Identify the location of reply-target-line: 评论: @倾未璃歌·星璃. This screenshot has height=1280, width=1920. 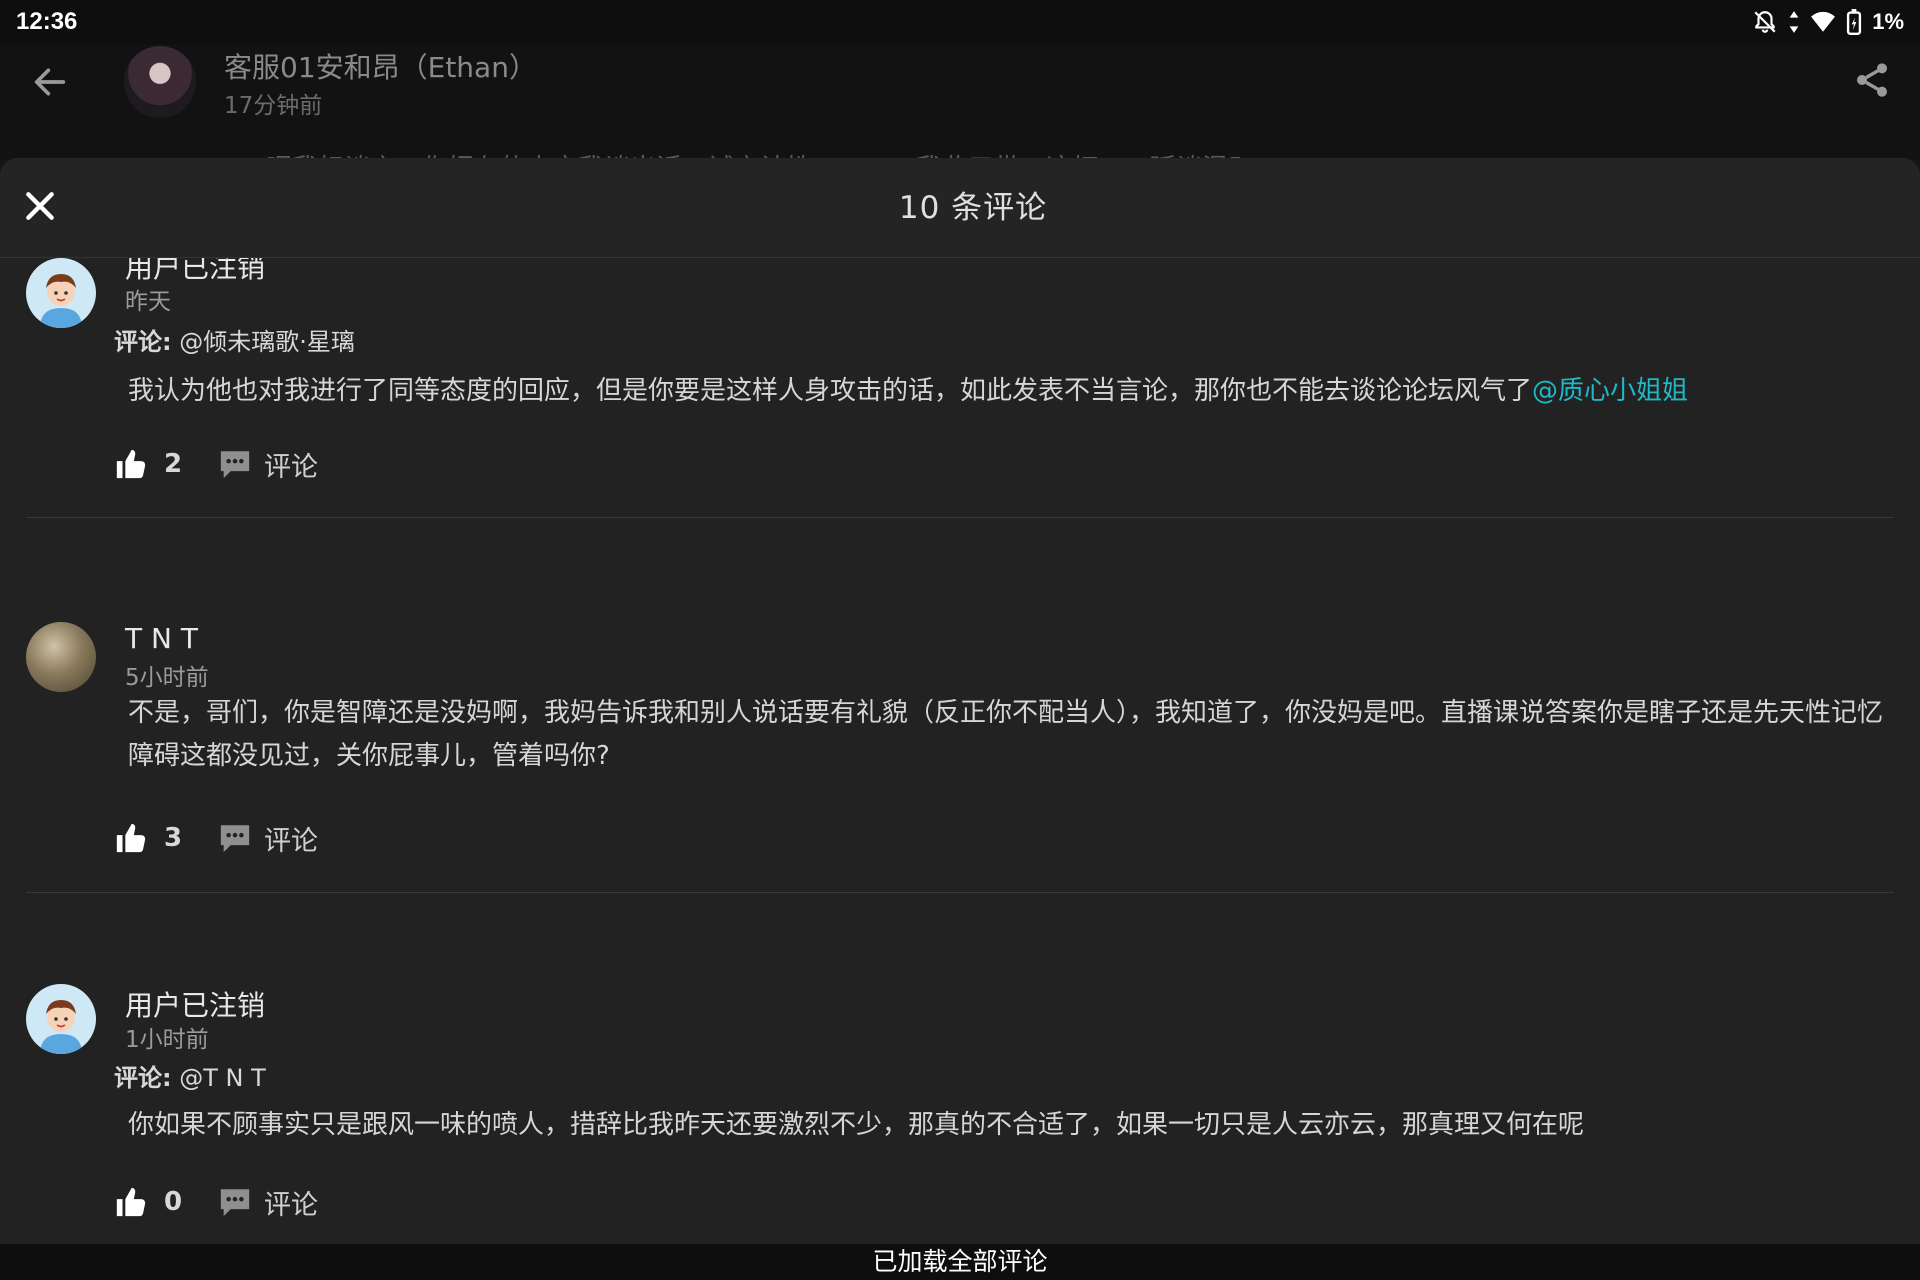
(234, 339).